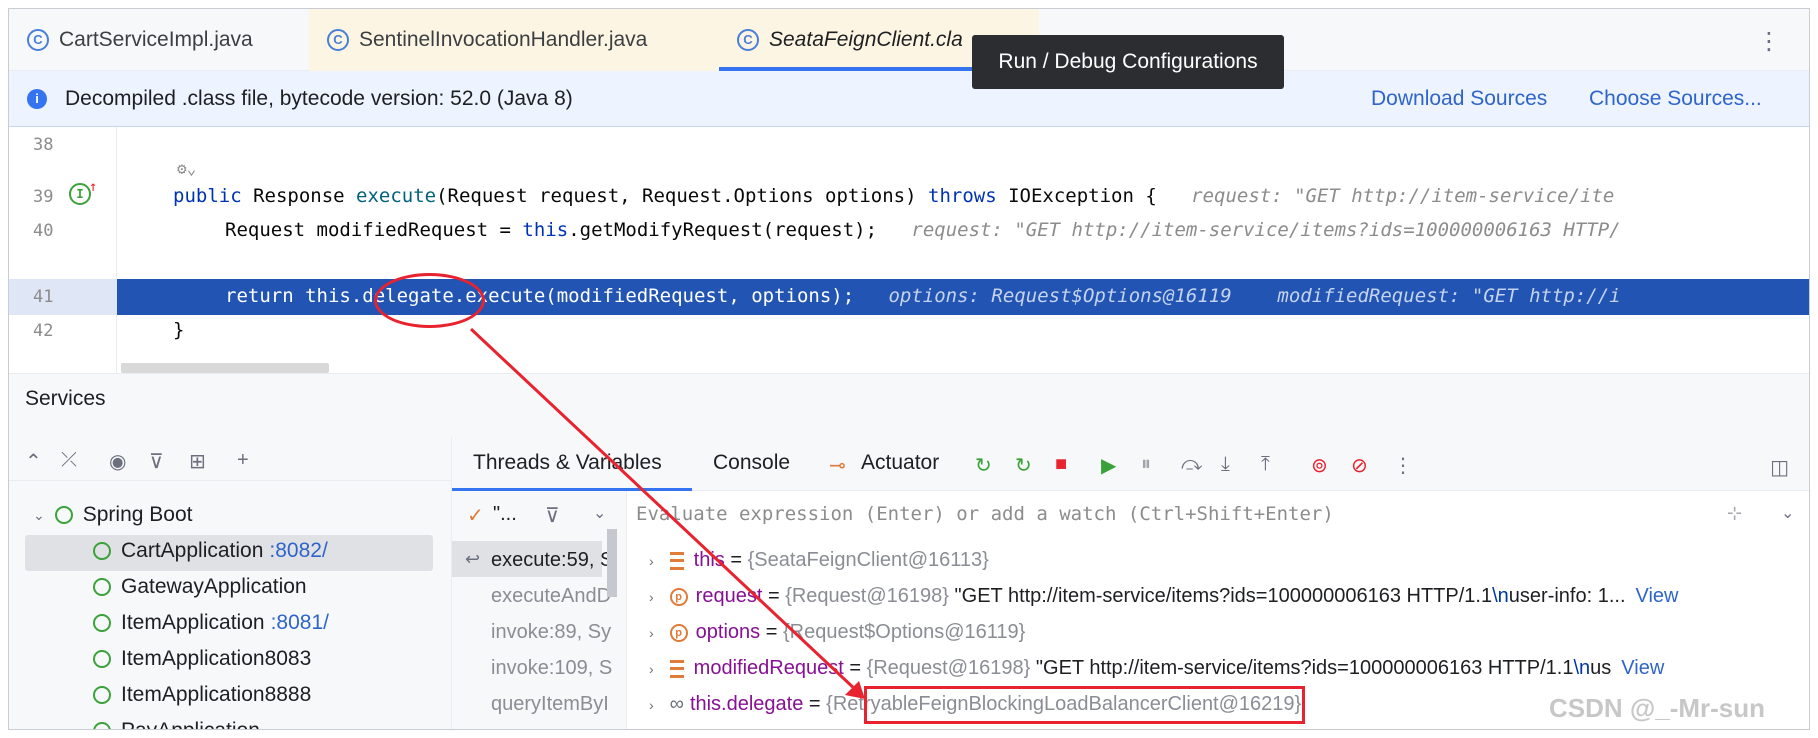  What do you see at coordinates (551, 668) in the screenshot?
I see `frame-item: invoke:109, S` at bounding box center [551, 668].